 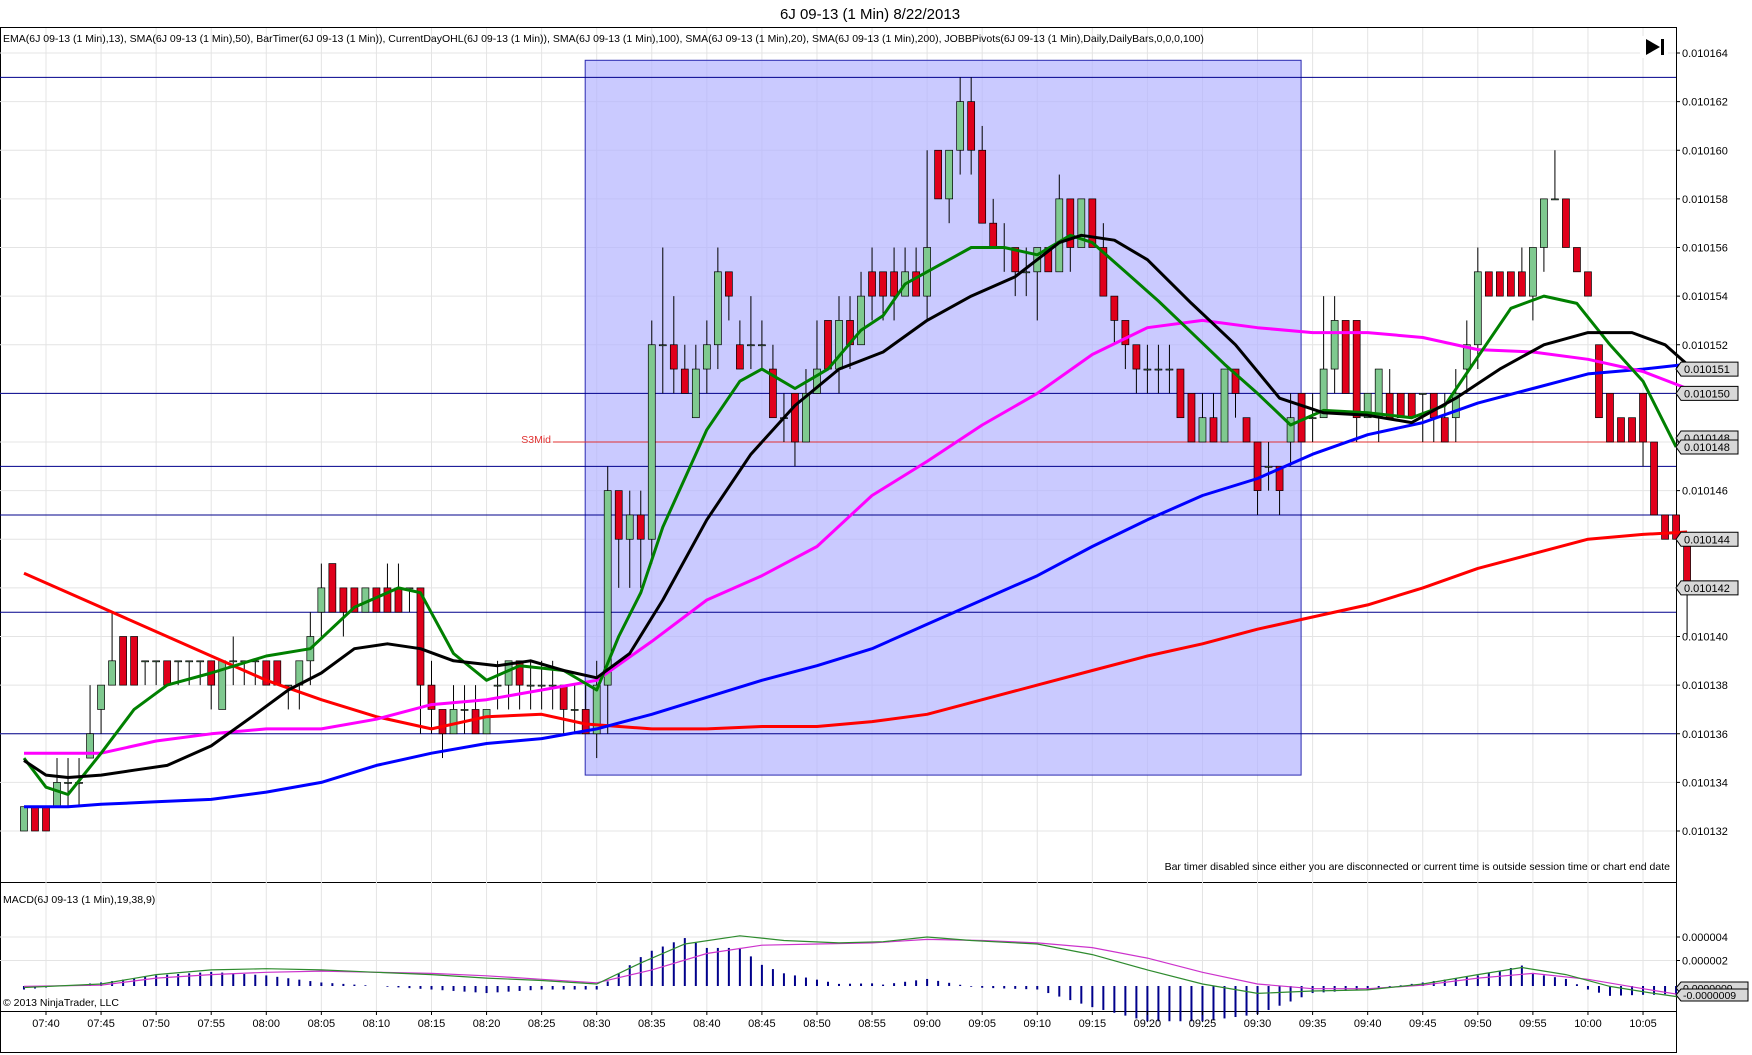 I want to click on y-tick-label: 0.010146, so click(x=1705, y=492).